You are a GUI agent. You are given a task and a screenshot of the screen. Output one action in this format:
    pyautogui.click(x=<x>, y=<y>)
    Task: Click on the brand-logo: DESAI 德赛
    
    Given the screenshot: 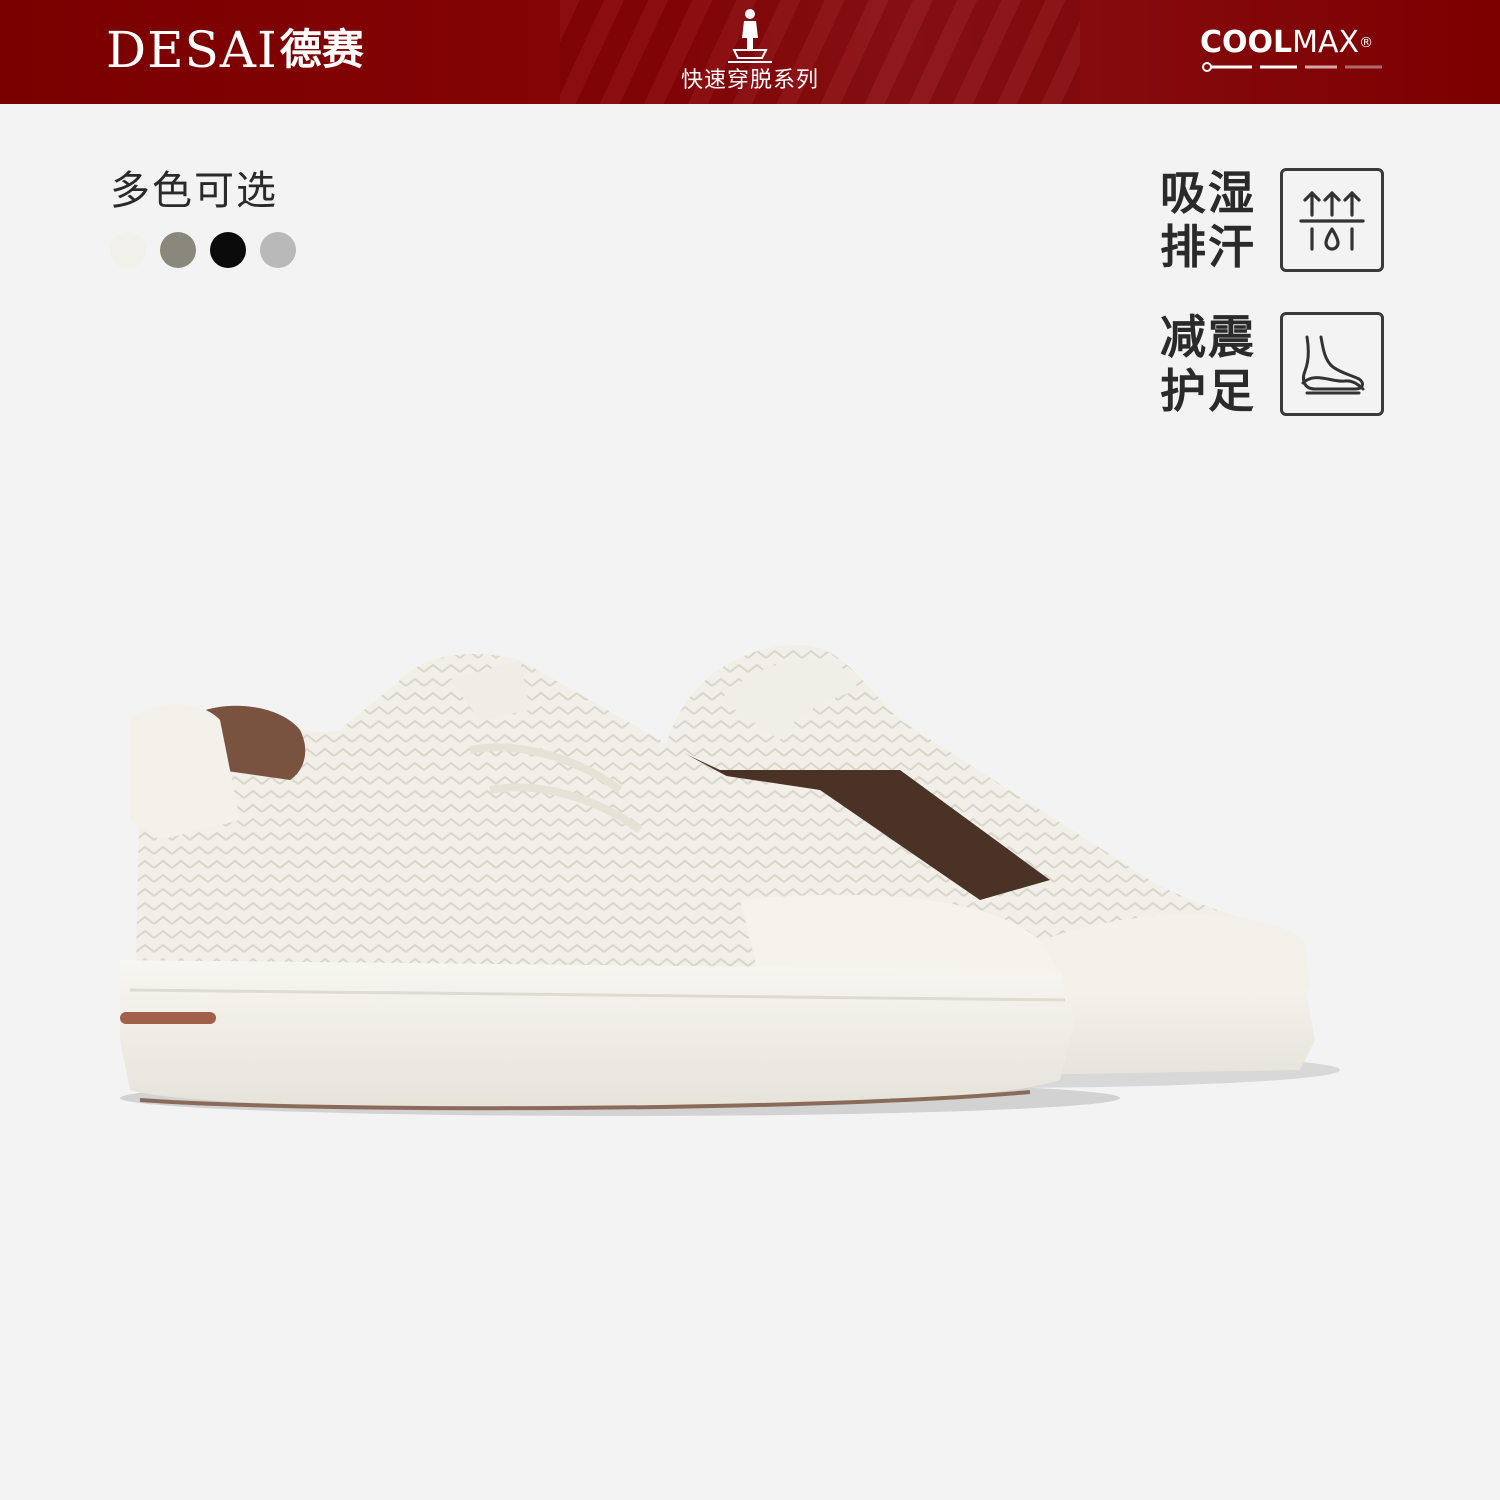 What is the action you would take?
    pyautogui.click(x=235, y=50)
    